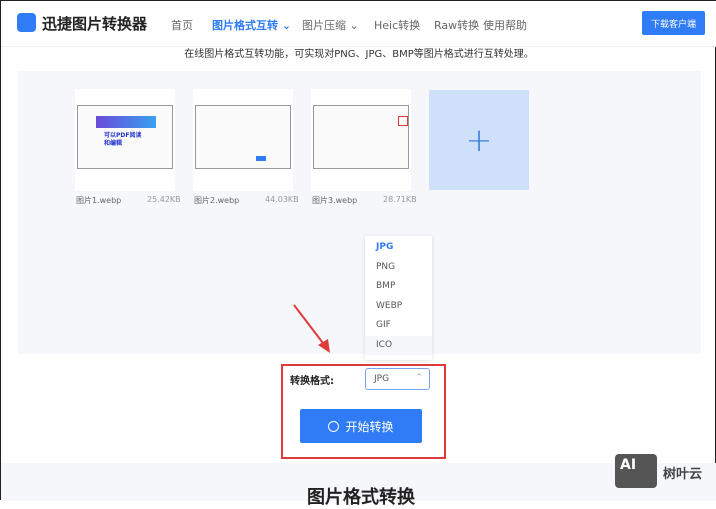 This screenshot has width=716, height=509. Describe the element at coordinates (456, 25) in the screenshot. I see `nav-raw: Raw转换` at that location.